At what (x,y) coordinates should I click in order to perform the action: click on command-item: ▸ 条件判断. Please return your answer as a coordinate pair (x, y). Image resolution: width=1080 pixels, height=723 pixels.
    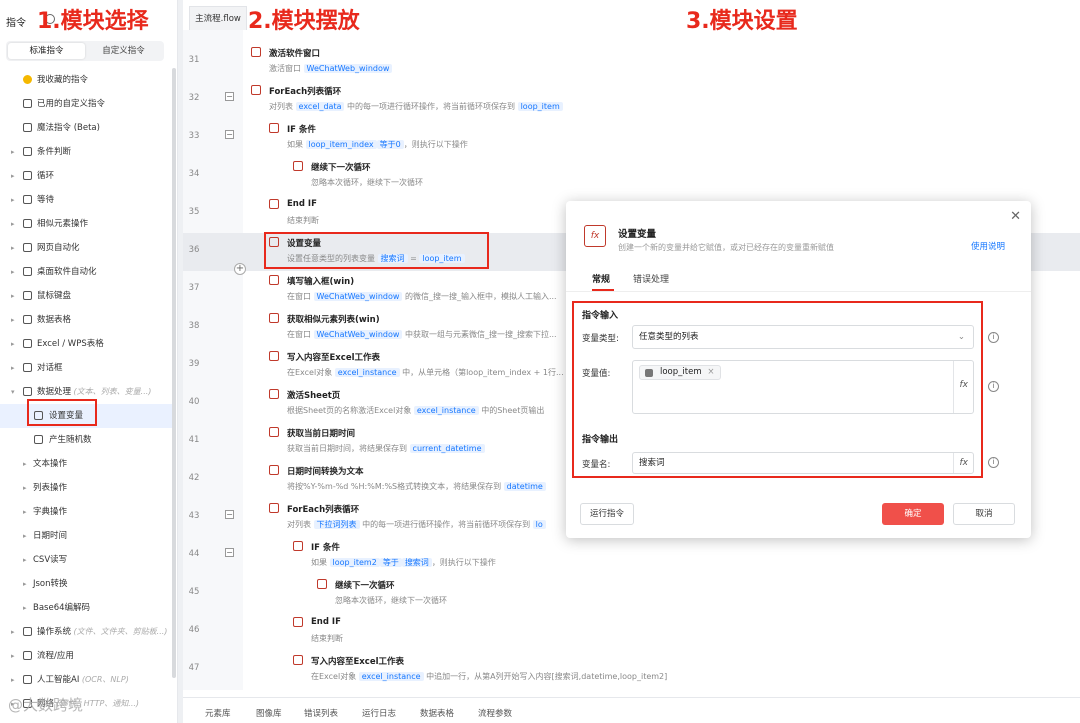
    Looking at the image, I should click on (86, 152).